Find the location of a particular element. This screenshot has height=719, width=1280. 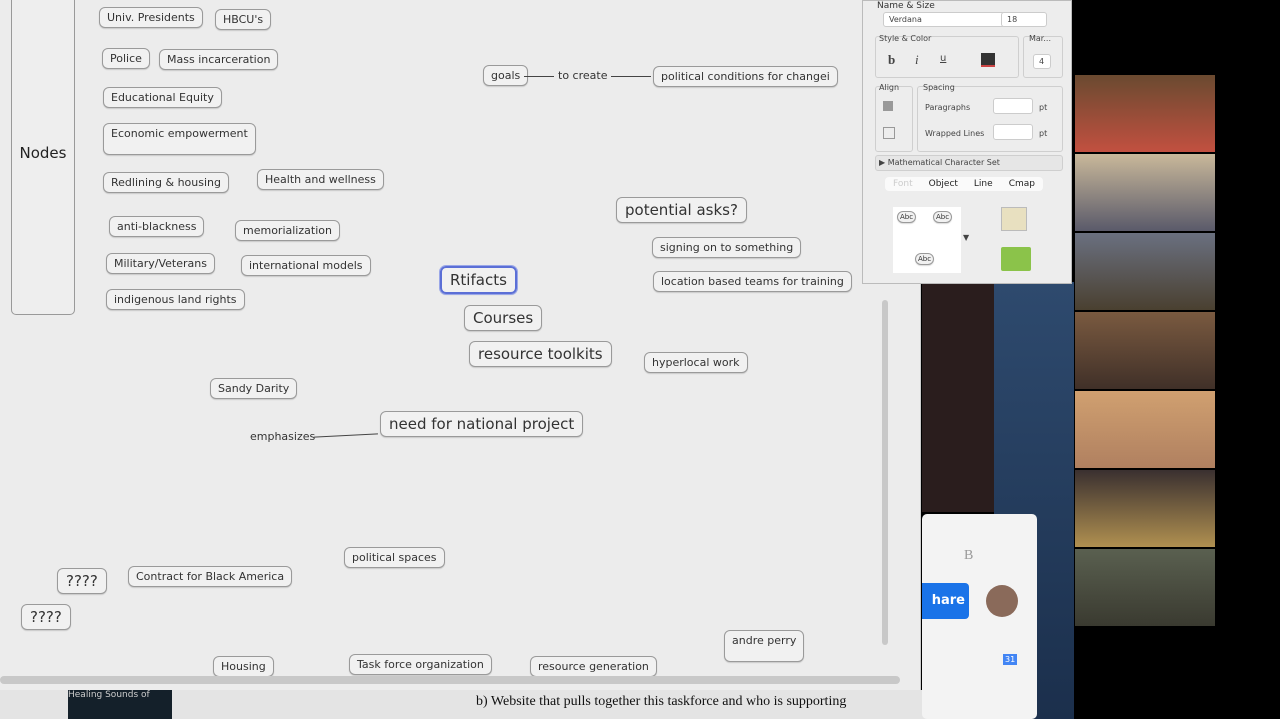

tab-font: Font is located at coordinates (903, 184).